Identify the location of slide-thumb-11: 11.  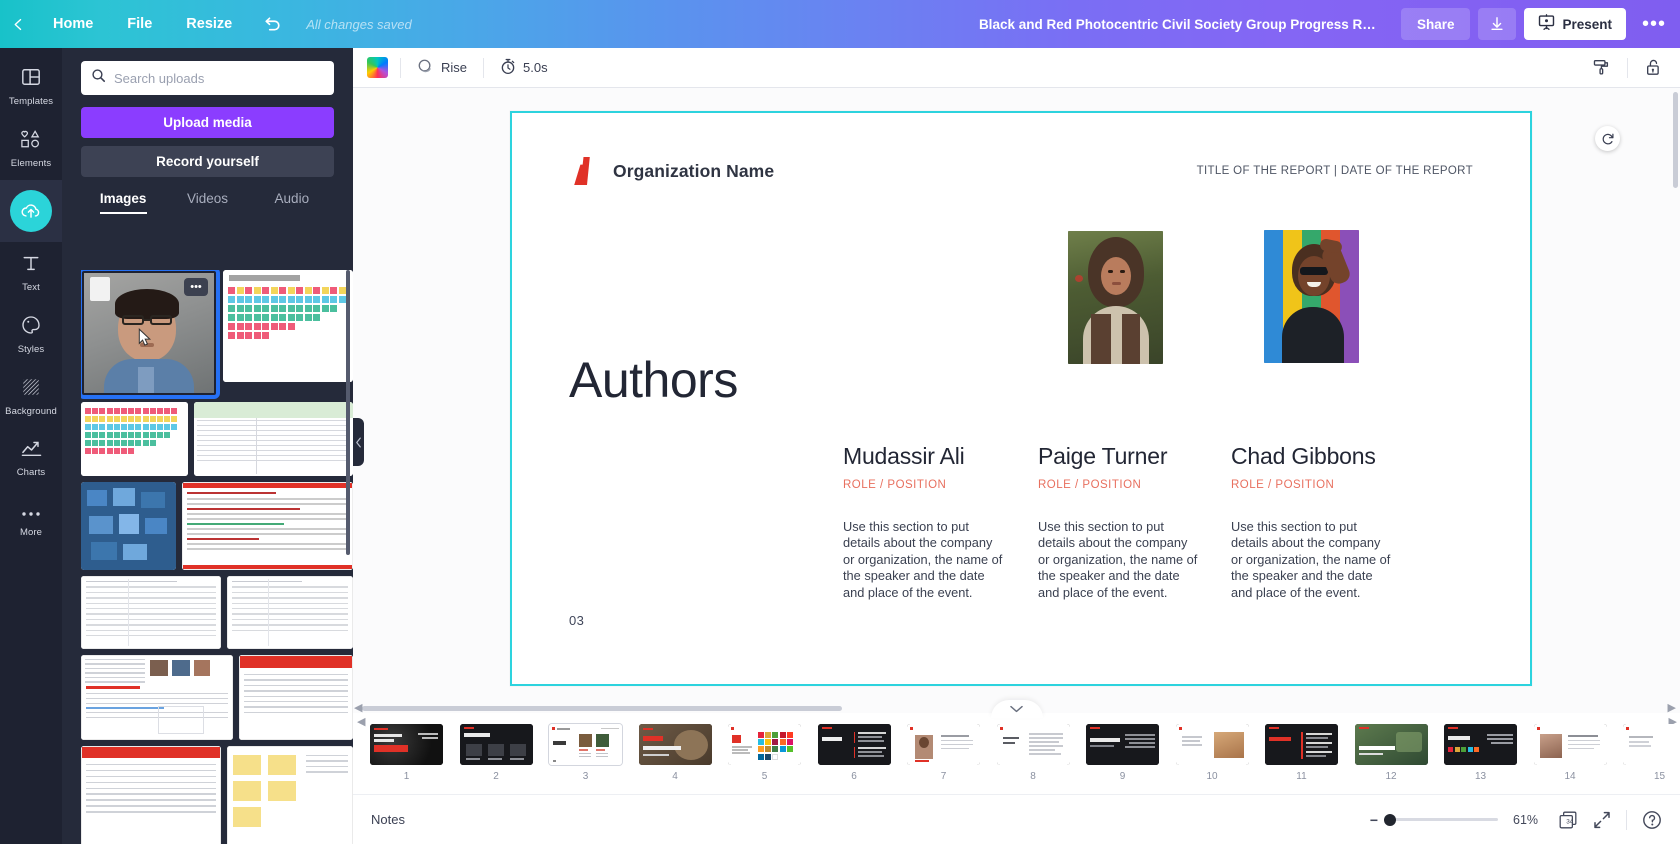
(1301, 753).